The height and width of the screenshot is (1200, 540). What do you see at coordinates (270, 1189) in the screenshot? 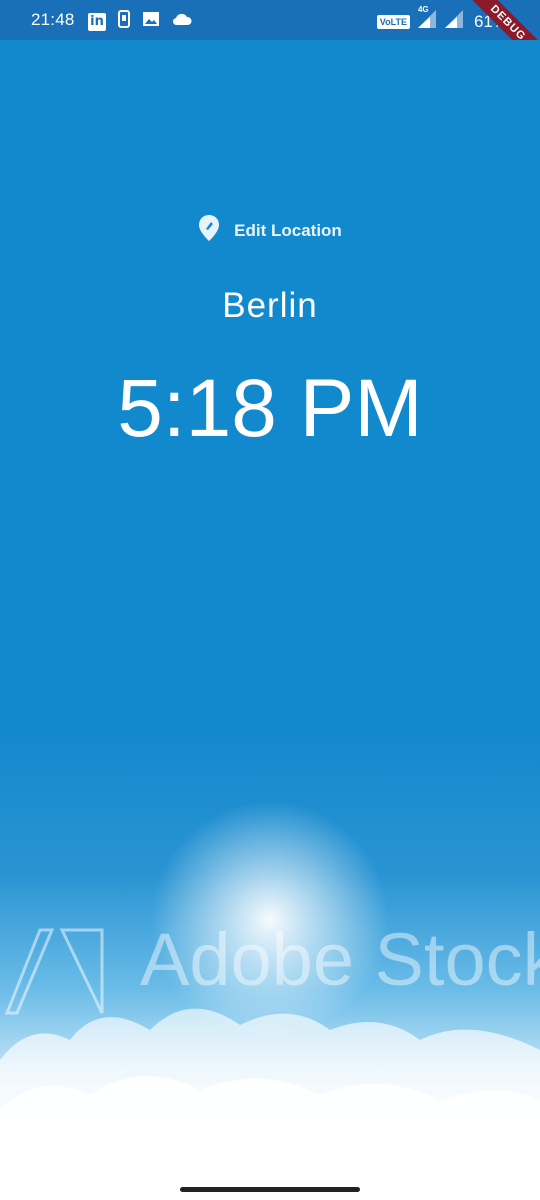
I see `home-indicator` at bounding box center [270, 1189].